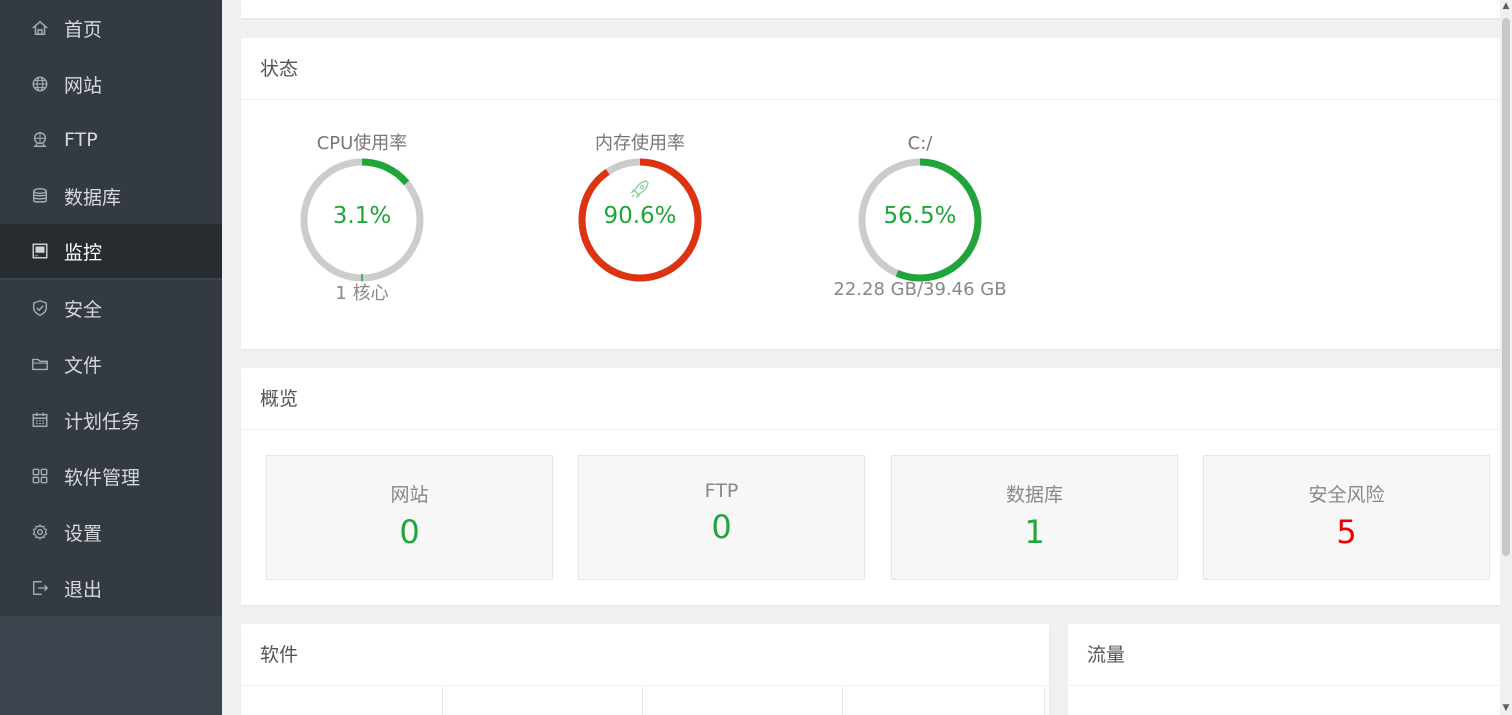 This screenshot has width=1512, height=715. What do you see at coordinates (40, 84) in the screenshot?
I see `globe-icon` at bounding box center [40, 84].